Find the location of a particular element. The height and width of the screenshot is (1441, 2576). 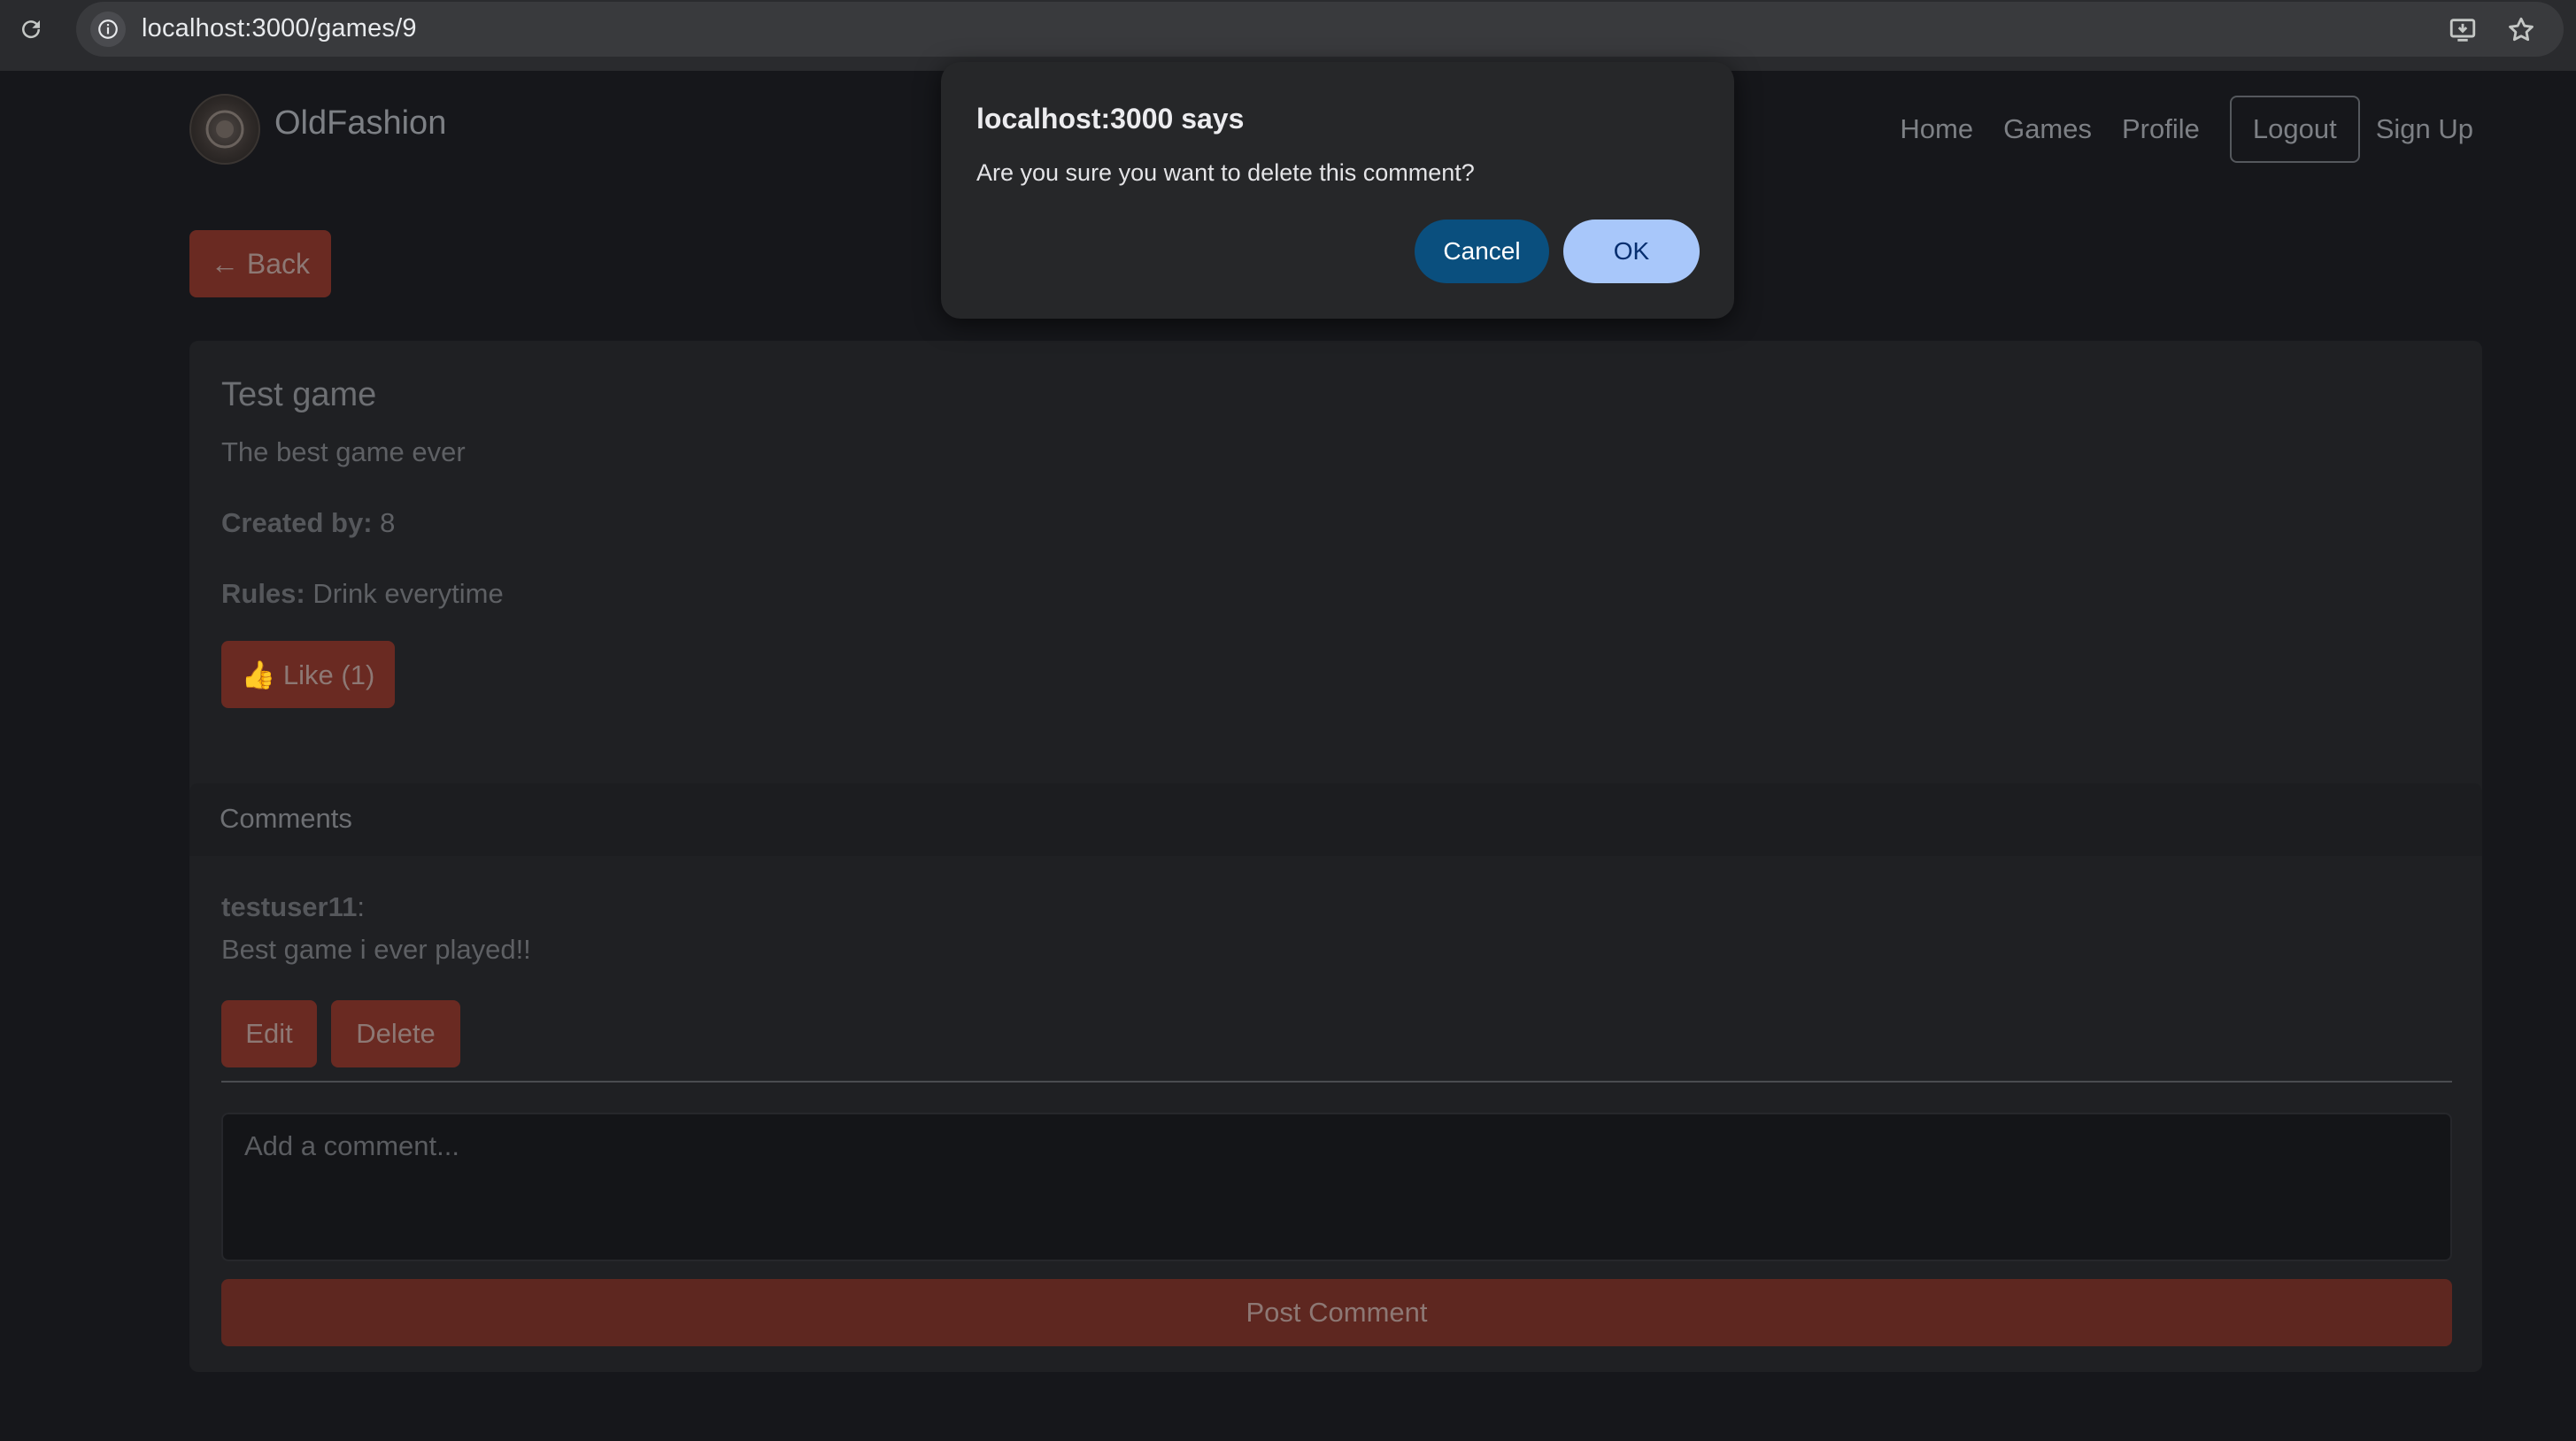

comment-author: testuser11: is located at coordinates (293, 907).